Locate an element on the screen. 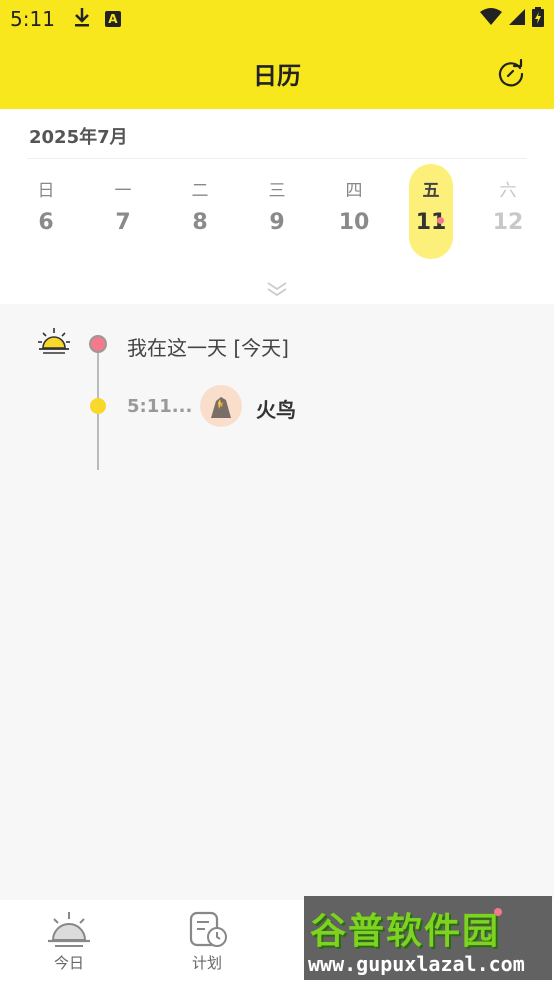  tab-label: 计划 is located at coordinates (206, 963).